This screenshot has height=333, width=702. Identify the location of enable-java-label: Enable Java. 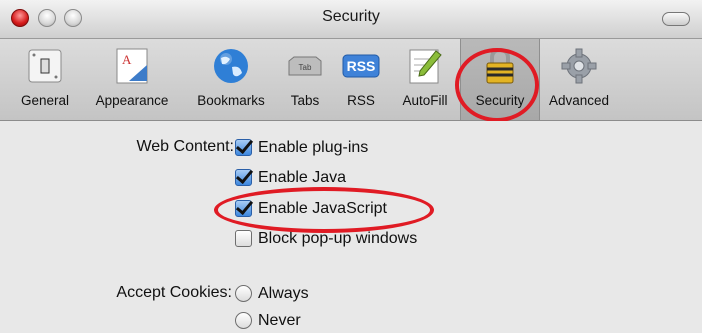
(302, 177).